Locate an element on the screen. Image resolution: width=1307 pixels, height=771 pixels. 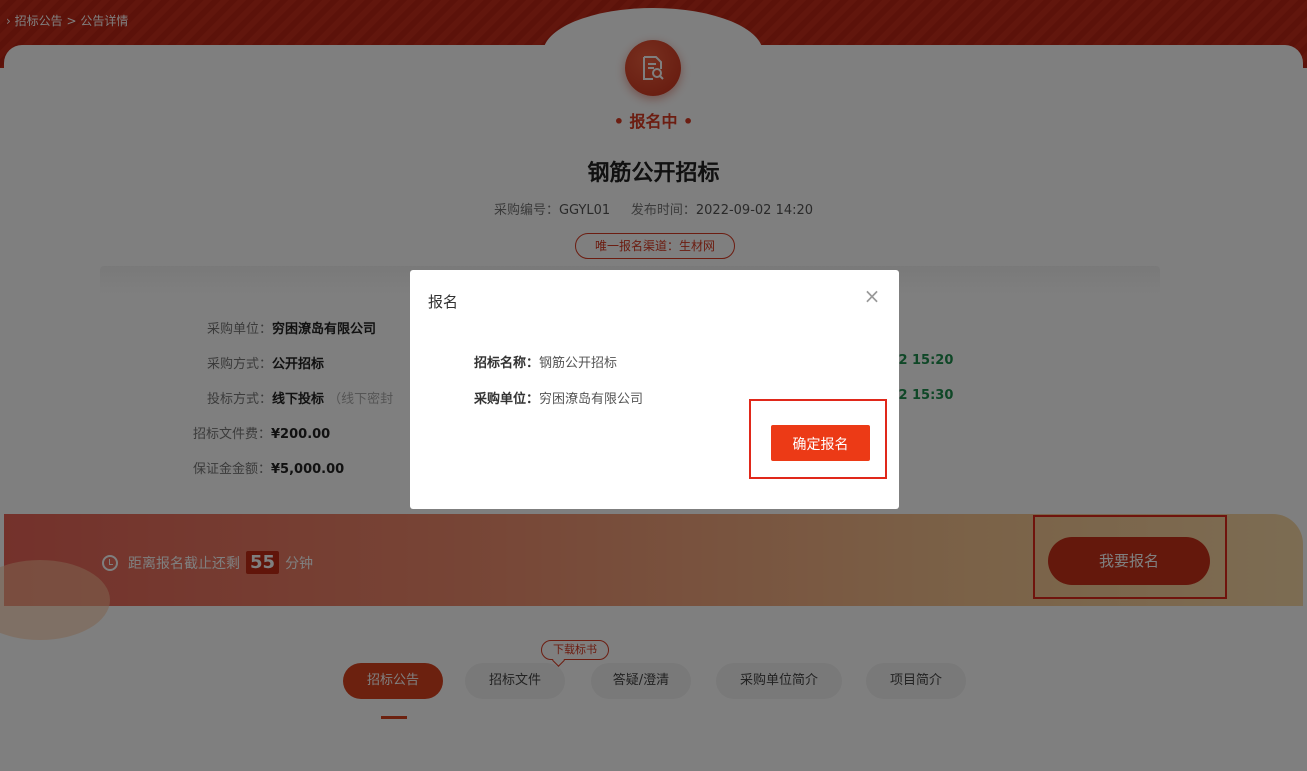
dialog-tender-name: 招标名称：钢筋公开招标 is located at coordinates (545, 361).